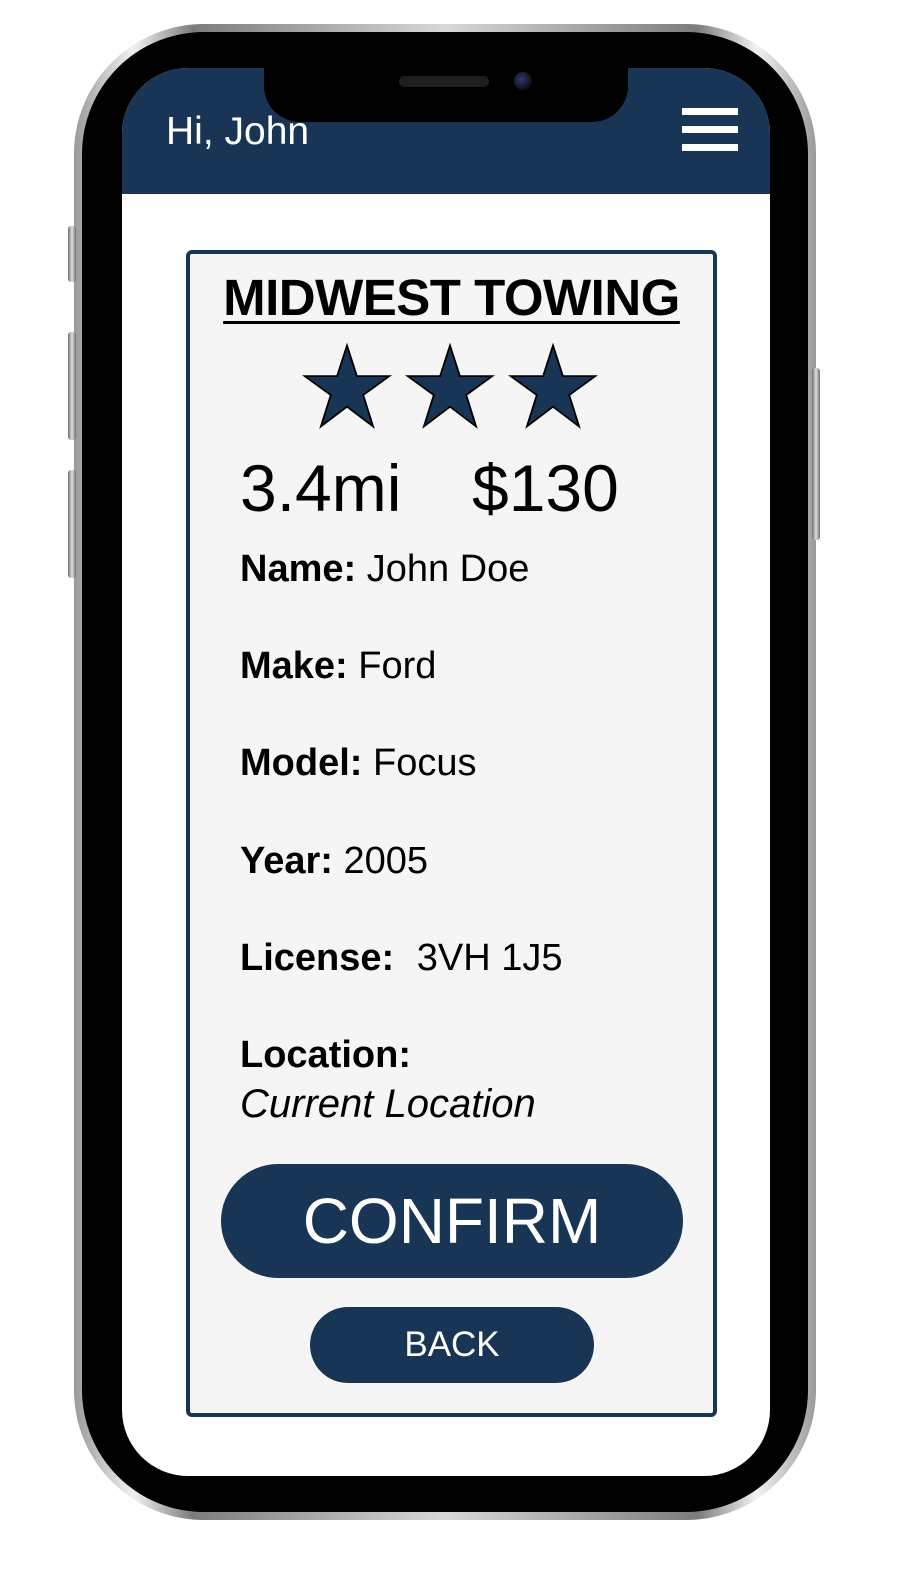  I want to click on hamburger-menu-icon, so click(710, 130).